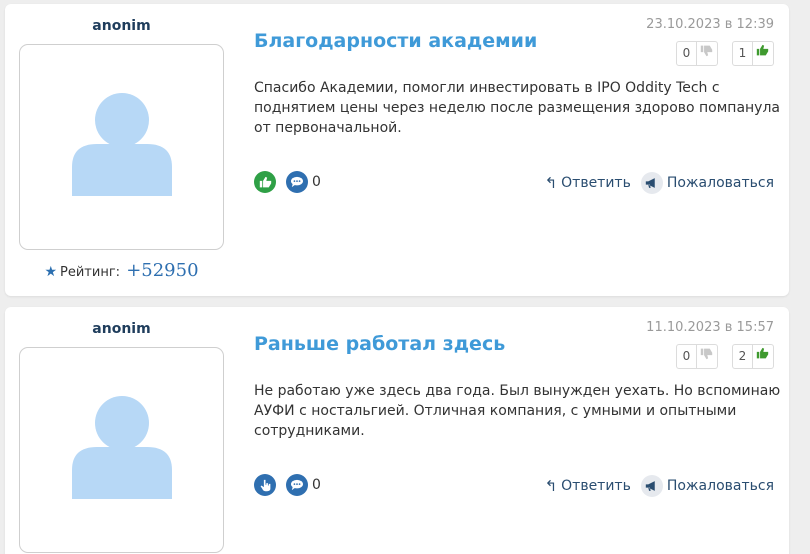 Image resolution: width=810 pixels, height=554 pixels. Describe the element at coordinates (725, 356) in the screenshot. I see `vote-controls: 0 2` at that location.